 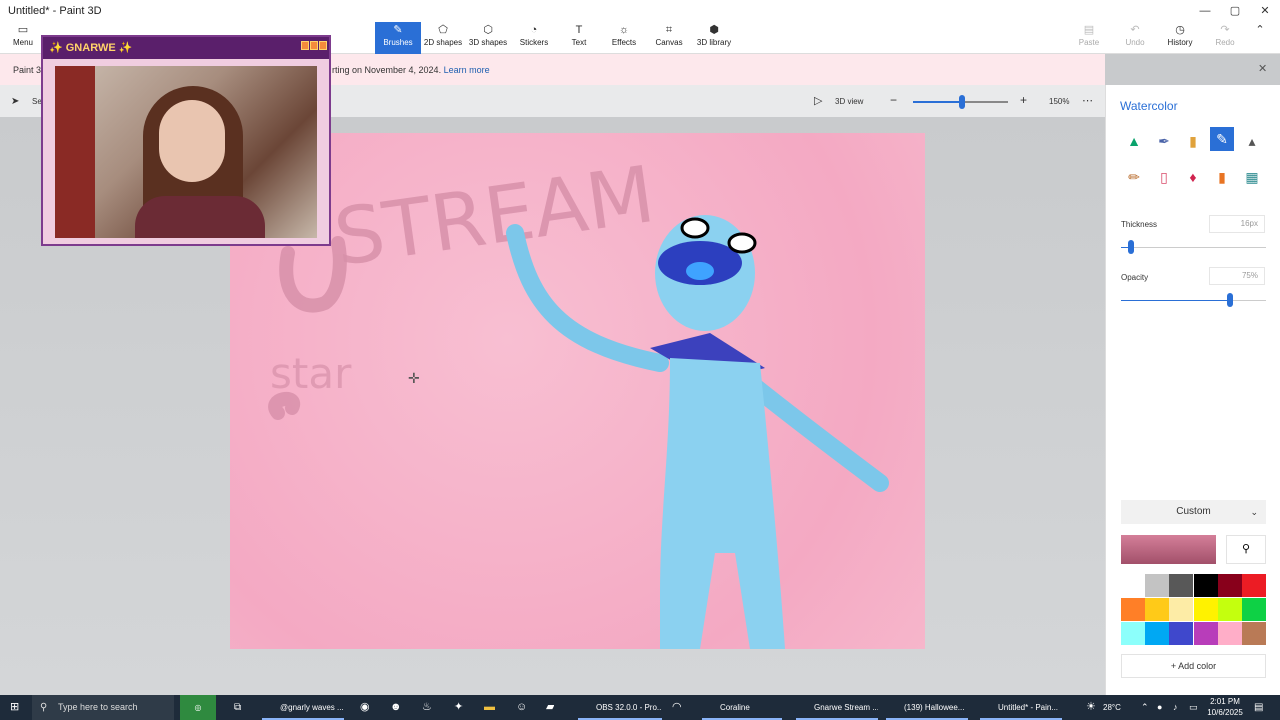 I want to click on microphone-icon: ●, so click(x=1159, y=707).